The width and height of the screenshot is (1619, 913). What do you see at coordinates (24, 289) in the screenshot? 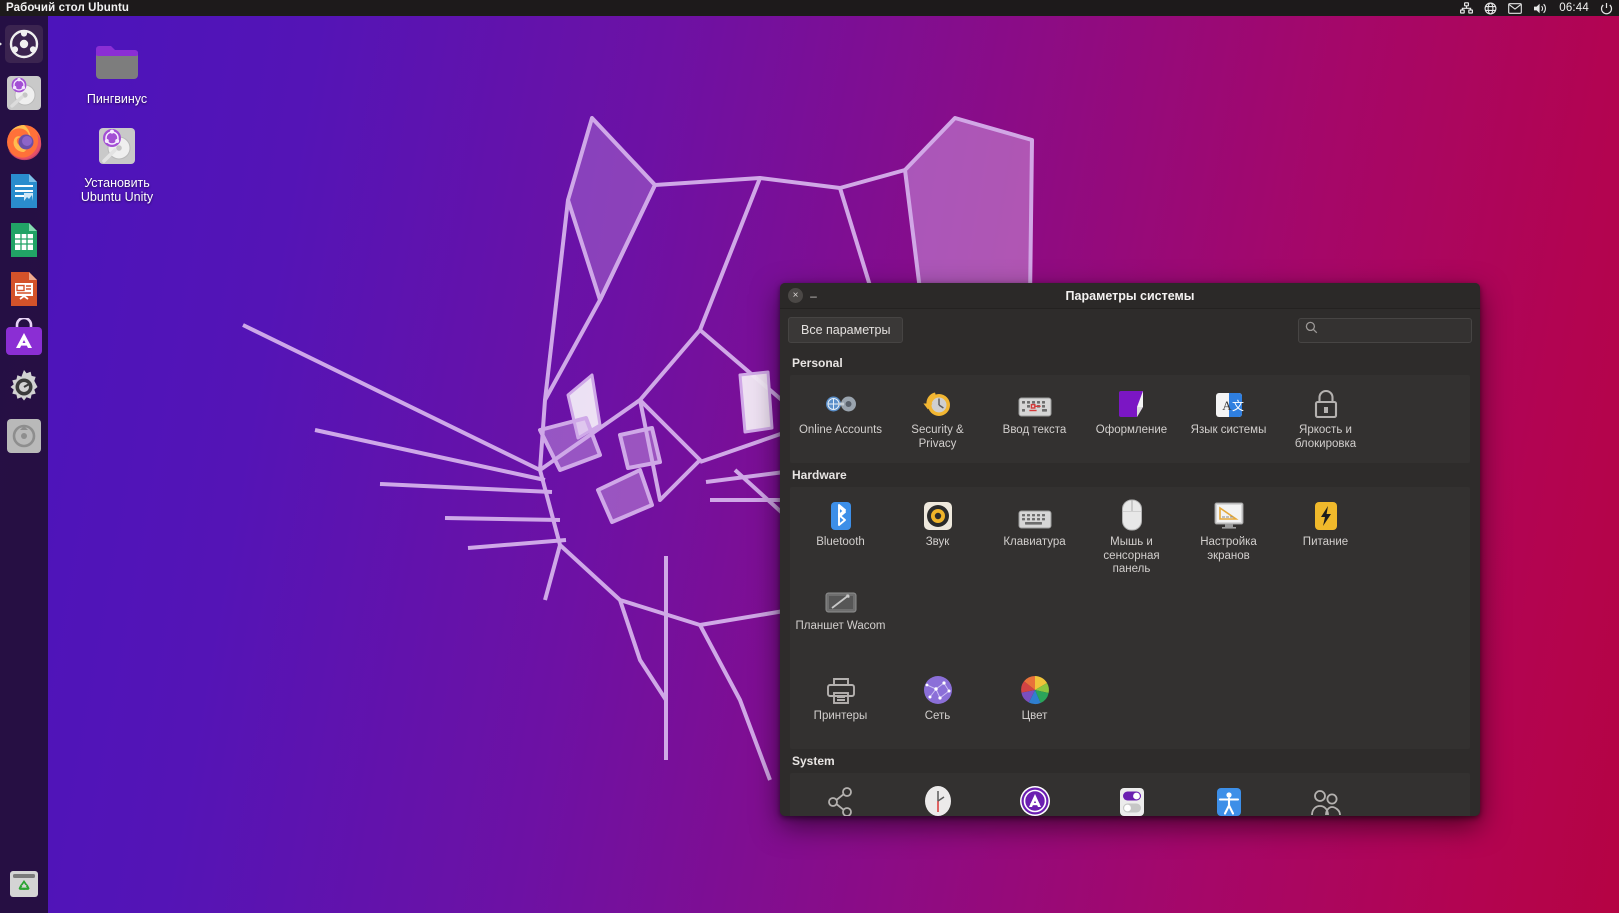
I see `launcher-item-libreoffice-impress` at bounding box center [24, 289].